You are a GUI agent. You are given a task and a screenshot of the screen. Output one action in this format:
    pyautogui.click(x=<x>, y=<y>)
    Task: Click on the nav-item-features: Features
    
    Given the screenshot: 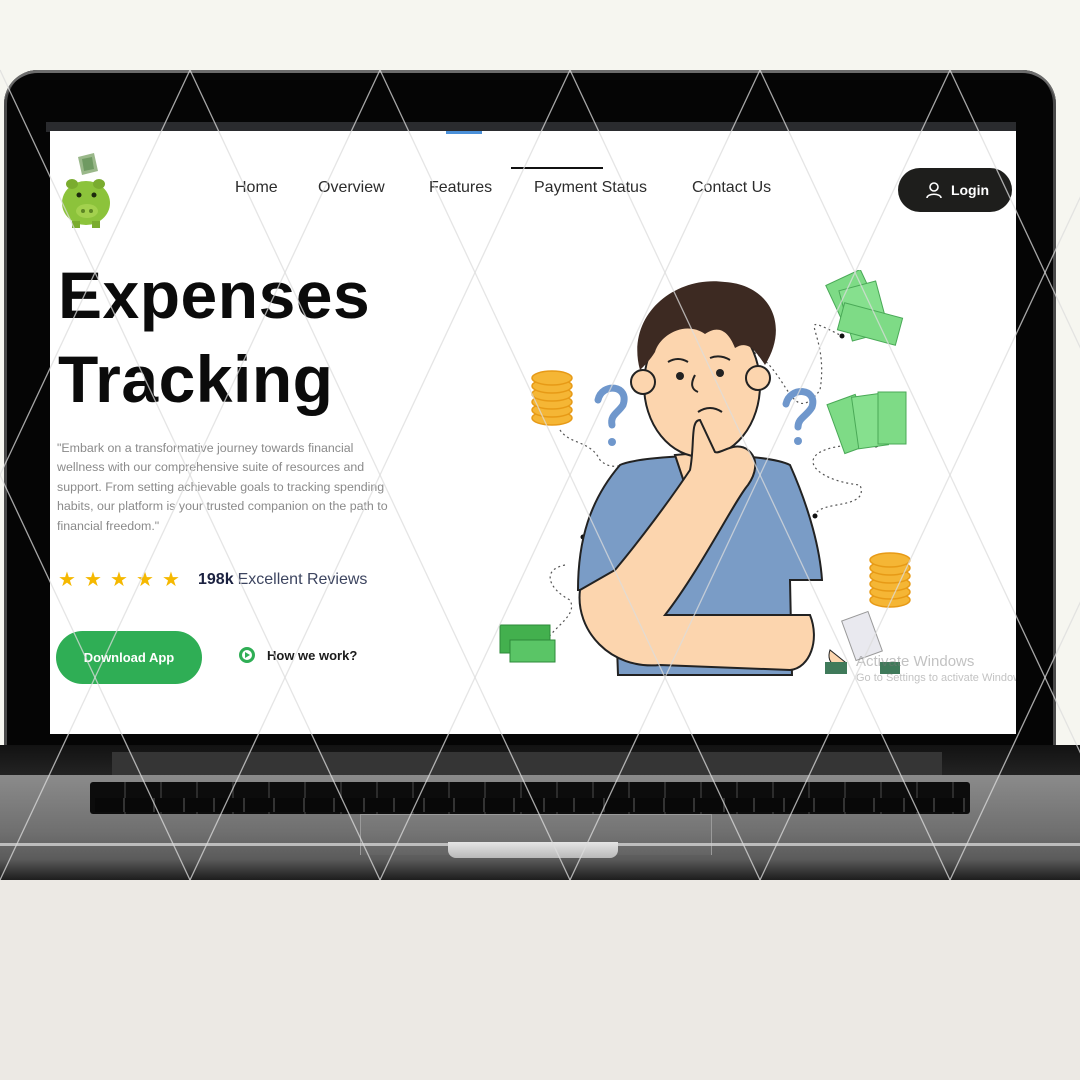 What is the action you would take?
    pyautogui.click(x=460, y=188)
    